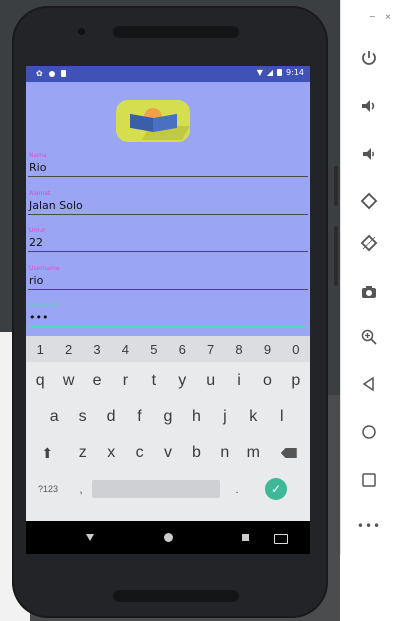  I want to click on keyboard-row-3: ⬆ z x c v b n m, so click(168, 453).